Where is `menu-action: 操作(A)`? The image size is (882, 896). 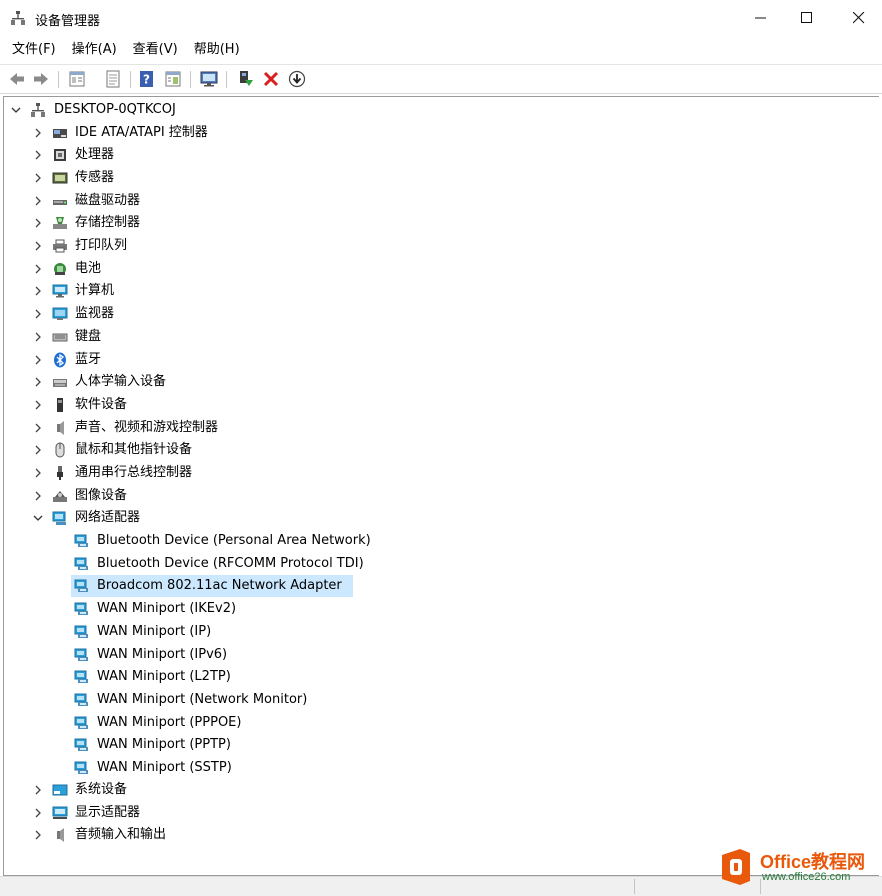 menu-action: 操作(A) is located at coordinates (94, 50).